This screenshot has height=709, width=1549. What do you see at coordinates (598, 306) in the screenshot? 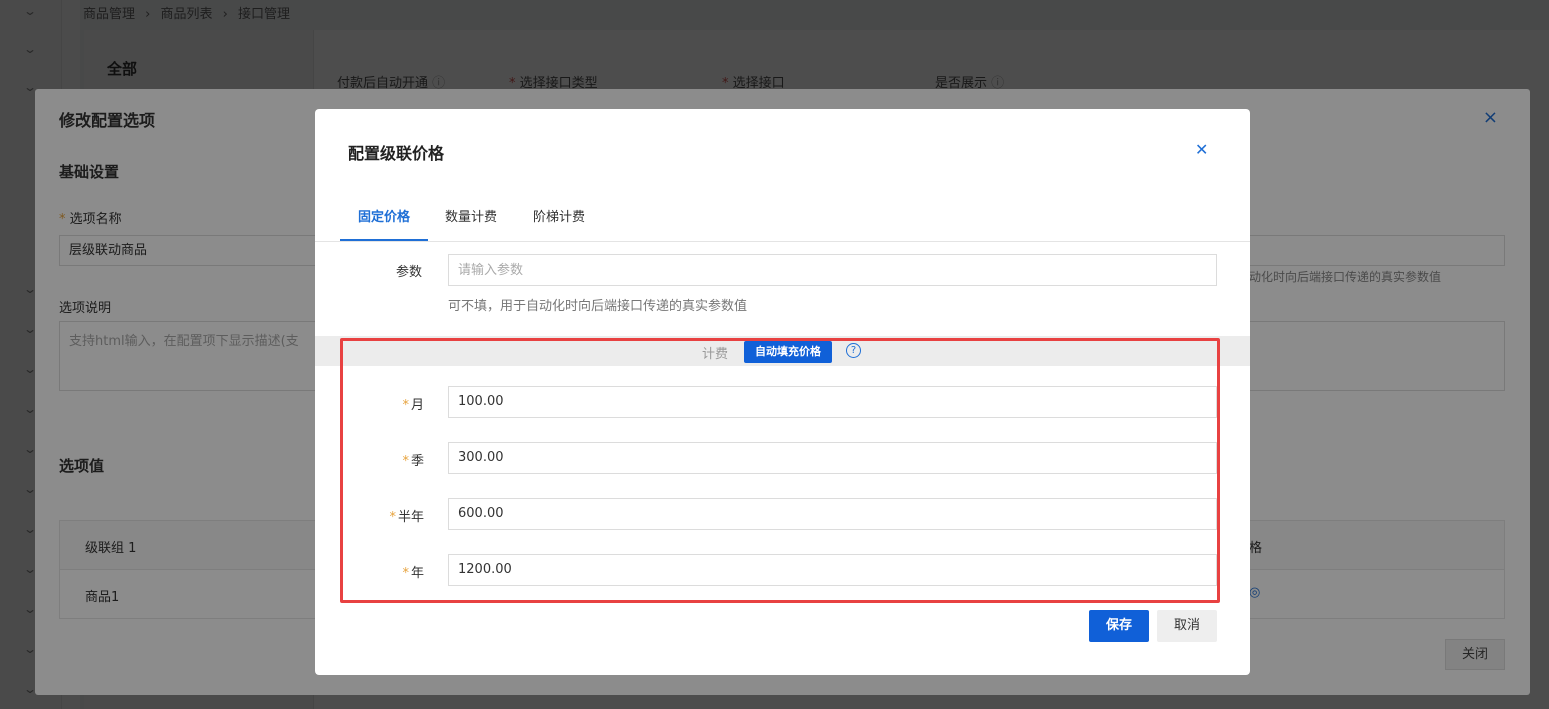
I see `param-hint: 可不填，用于自动化时向后端接口传递的真实参数值` at bounding box center [598, 306].